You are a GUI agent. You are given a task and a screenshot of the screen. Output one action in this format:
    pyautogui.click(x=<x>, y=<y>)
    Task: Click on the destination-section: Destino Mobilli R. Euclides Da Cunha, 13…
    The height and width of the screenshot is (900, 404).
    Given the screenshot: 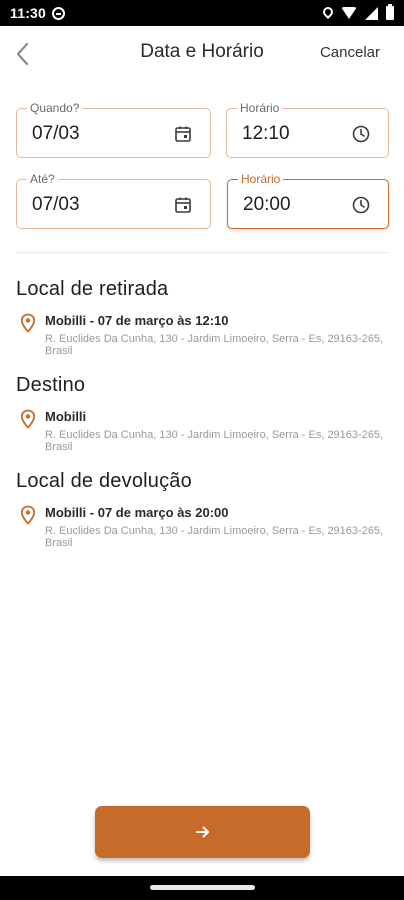 What is the action you would take?
    pyautogui.click(x=201, y=413)
    